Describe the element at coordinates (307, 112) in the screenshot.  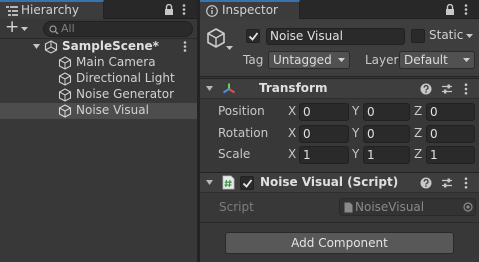
I see `position-x-value: 0` at that location.